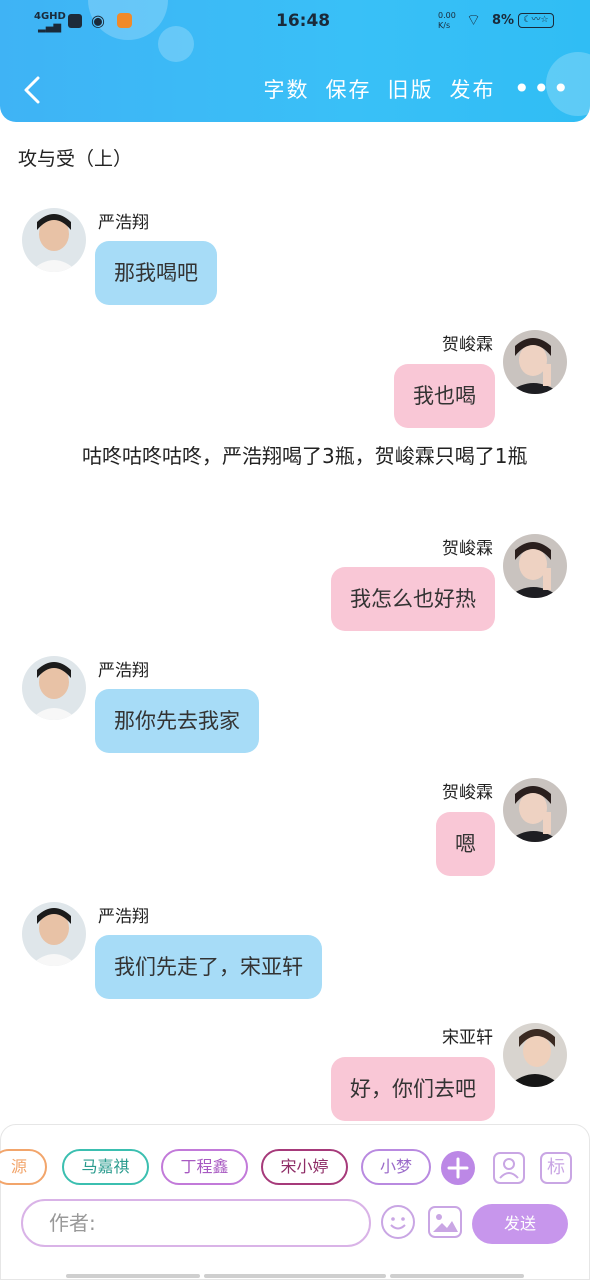  I want to click on message-bubble: 我也喝, so click(444, 396).